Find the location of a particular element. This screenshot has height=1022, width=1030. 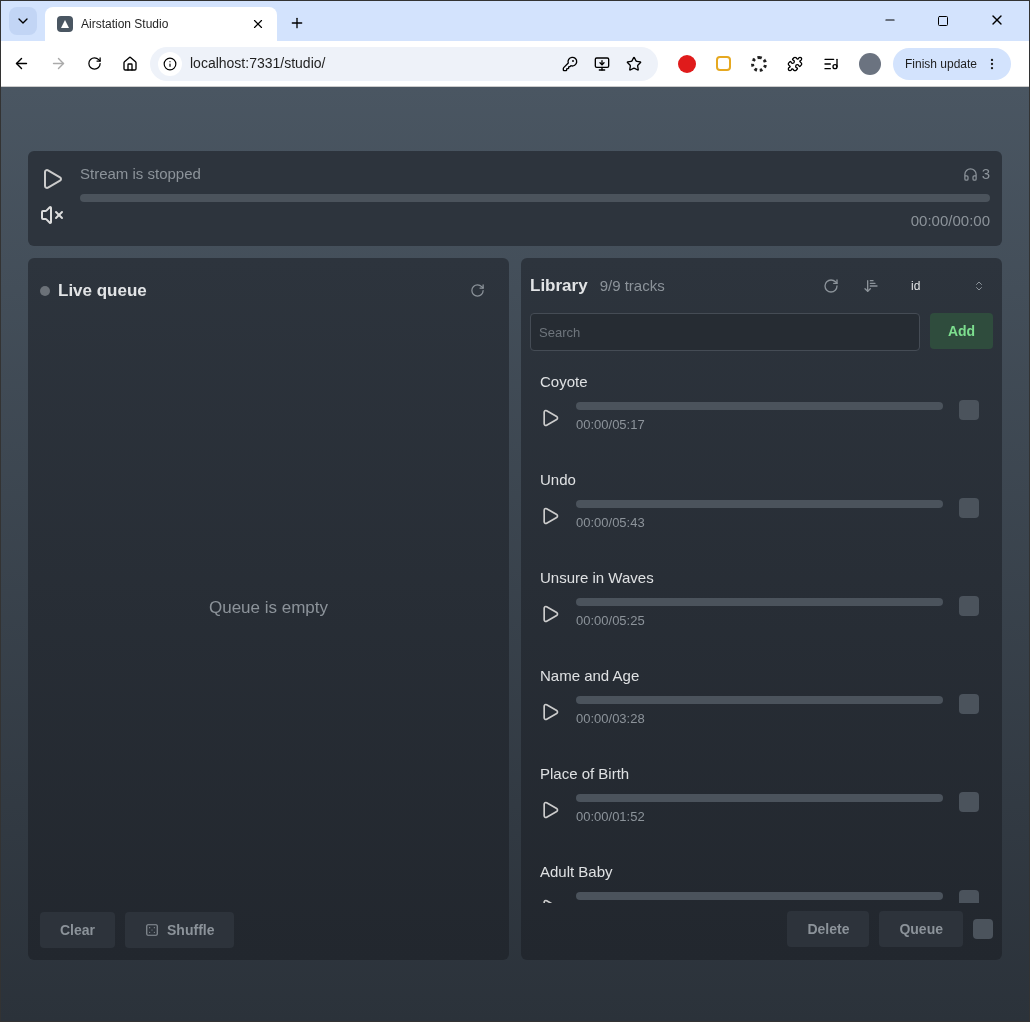

stream-time: 00:00/00:00 is located at coordinates (950, 220).